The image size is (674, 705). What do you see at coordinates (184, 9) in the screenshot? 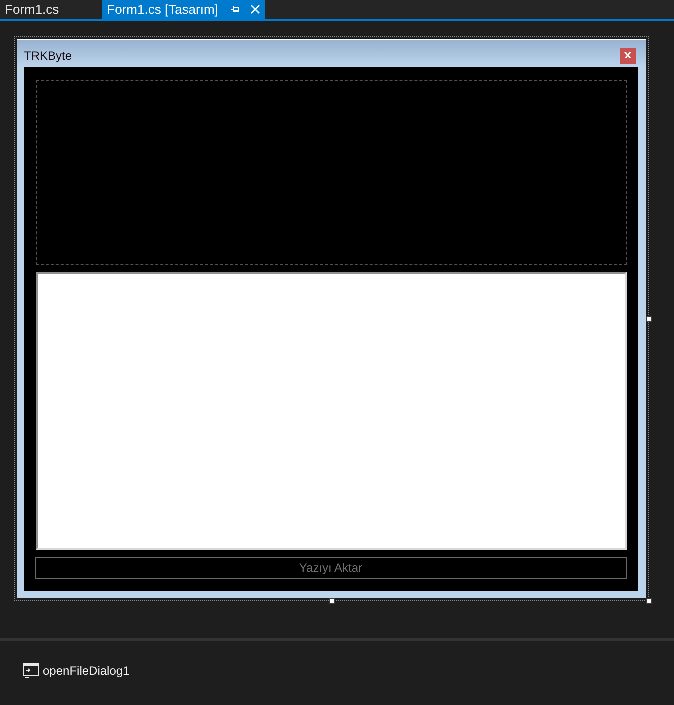
I see `document-tab: Form1.cs [Tasarım]` at bounding box center [184, 9].